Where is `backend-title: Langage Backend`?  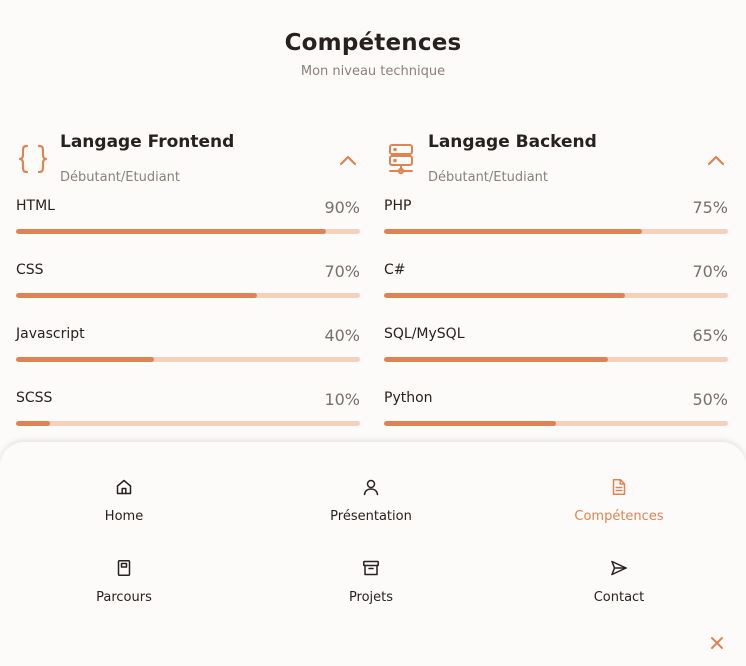
backend-title: Langage Backend is located at coordinates (512, 142).